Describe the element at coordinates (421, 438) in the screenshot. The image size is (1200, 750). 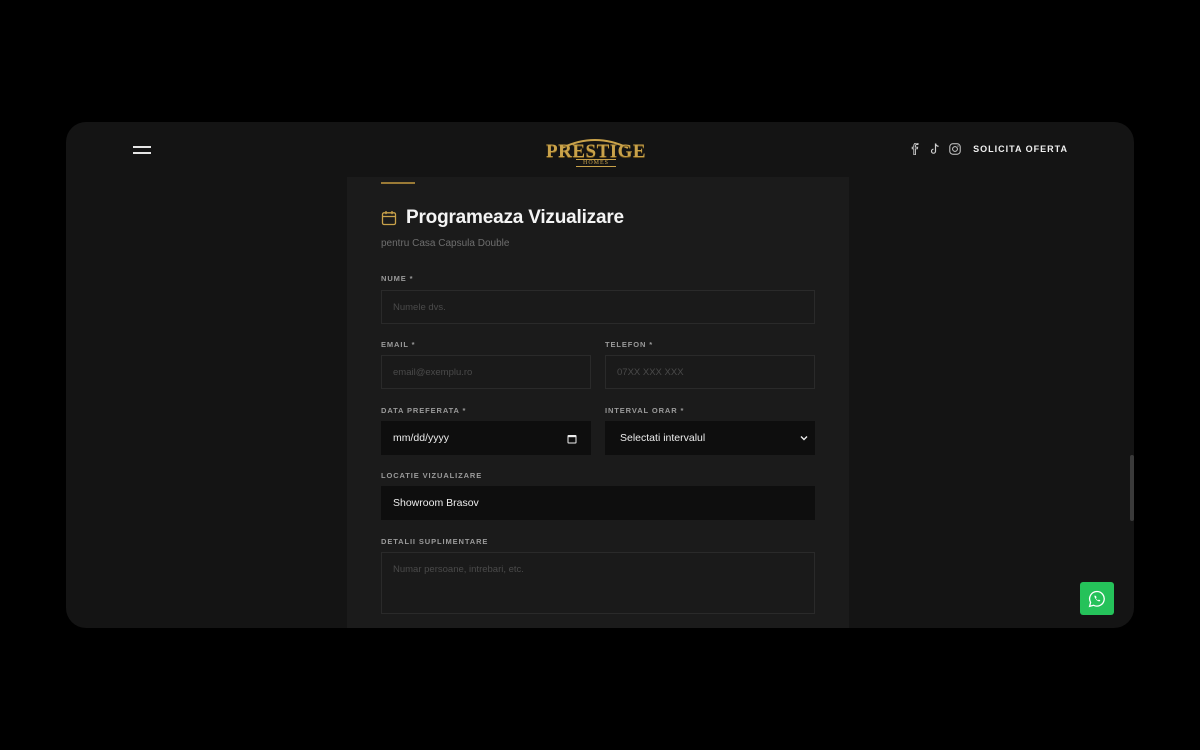
I see `date-input-value: mm/dd/yyyy` at that location.